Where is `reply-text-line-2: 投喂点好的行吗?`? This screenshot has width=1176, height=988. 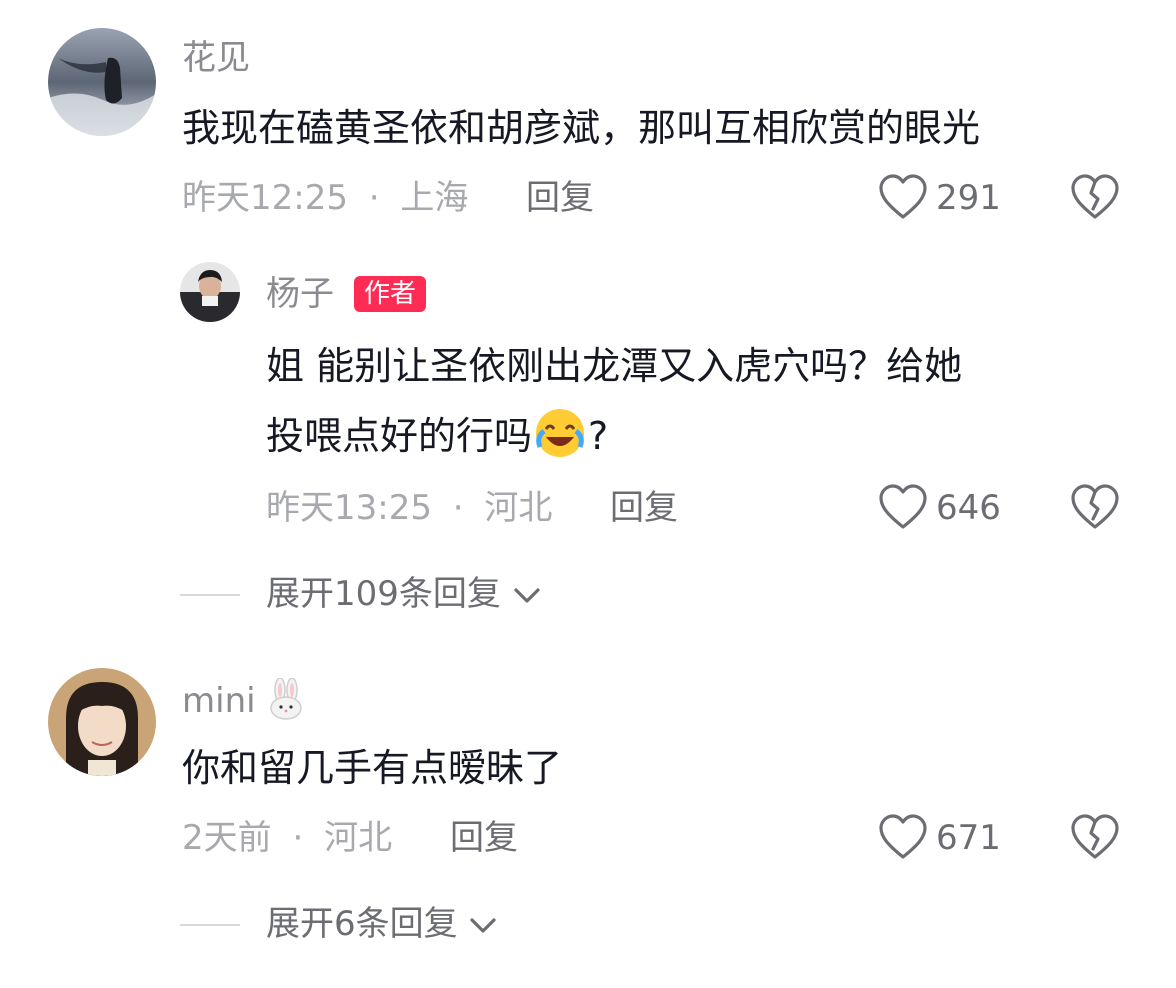
reply-text-line-2: 投喂点好的行吗? is located at coordinates (706, 436).